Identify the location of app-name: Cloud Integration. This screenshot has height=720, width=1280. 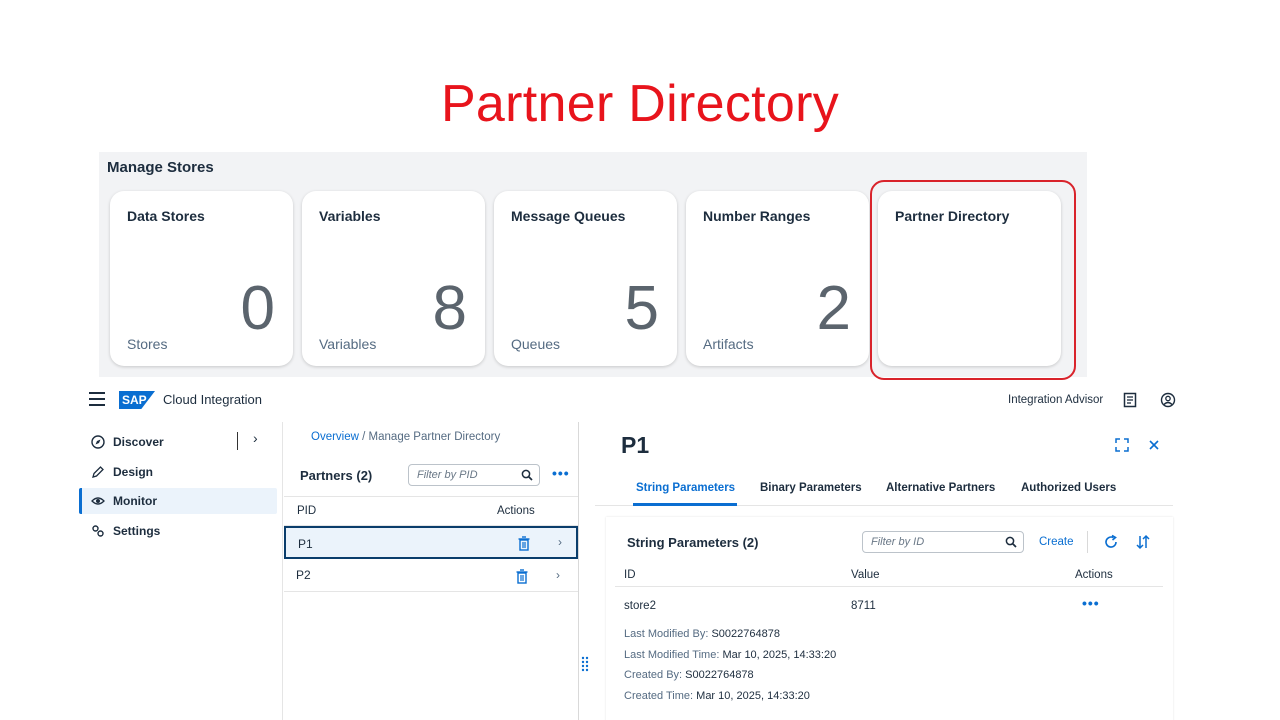
(213, 399).